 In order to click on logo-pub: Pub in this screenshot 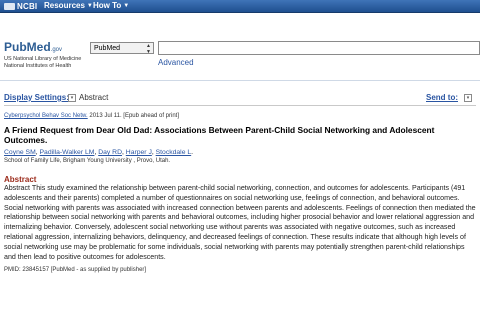, I will do `click(15, 47)`.